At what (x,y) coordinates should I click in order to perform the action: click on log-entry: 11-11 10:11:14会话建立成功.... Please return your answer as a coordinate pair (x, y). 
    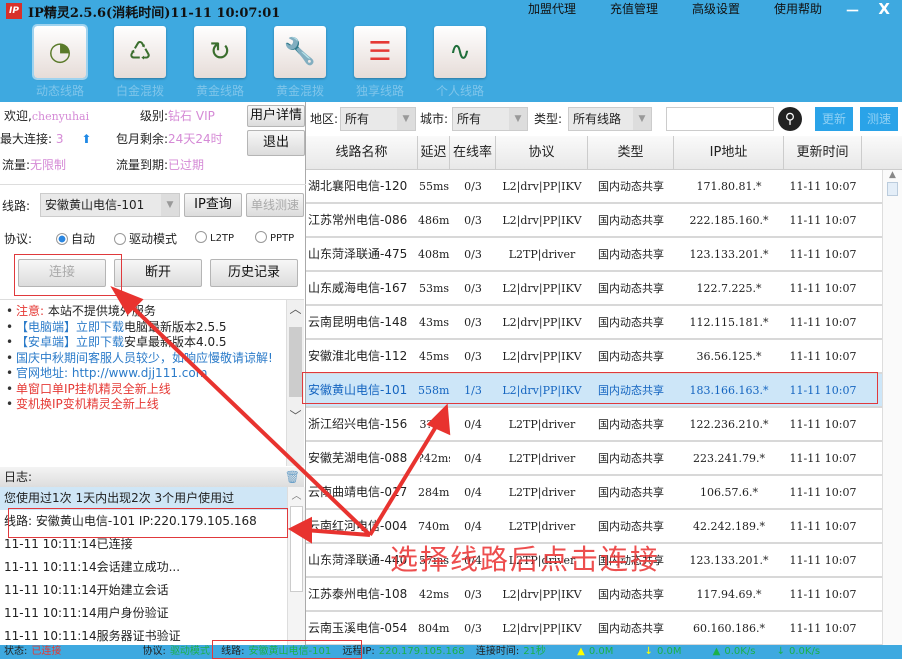
    Looking at the image, I should click on (92, 567).